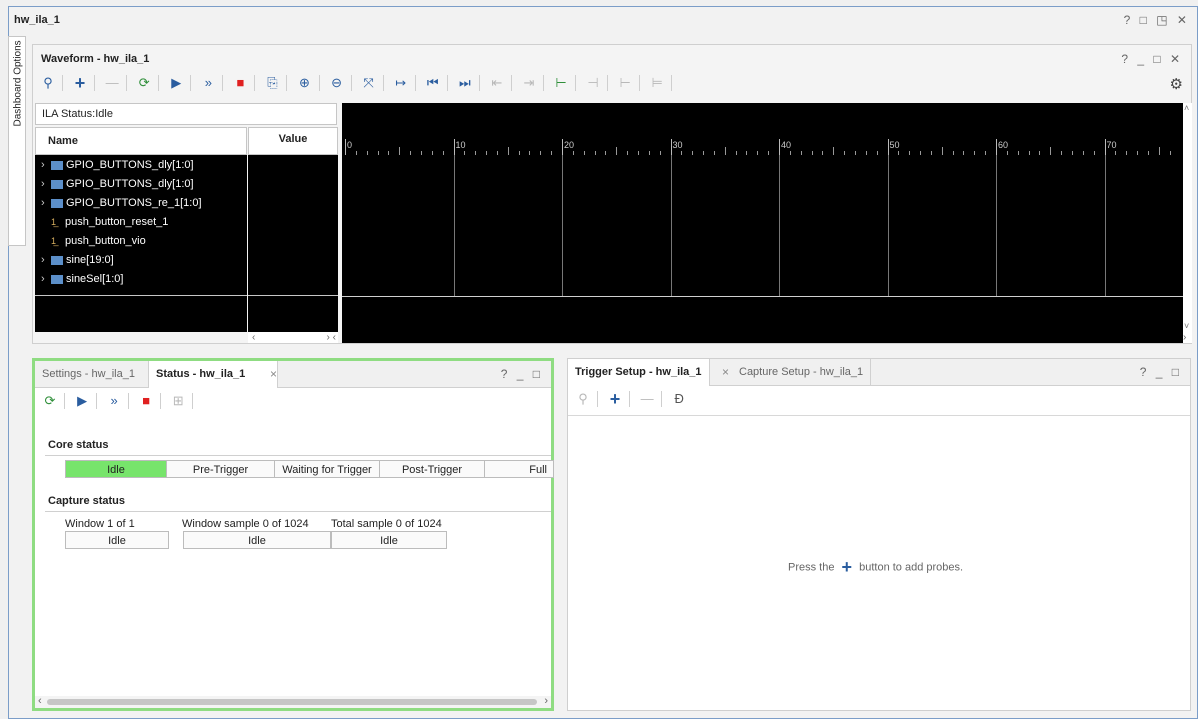  Describe the element at coordinates (80, 83) in the screenshot. I see `add-icon: +` at that location.